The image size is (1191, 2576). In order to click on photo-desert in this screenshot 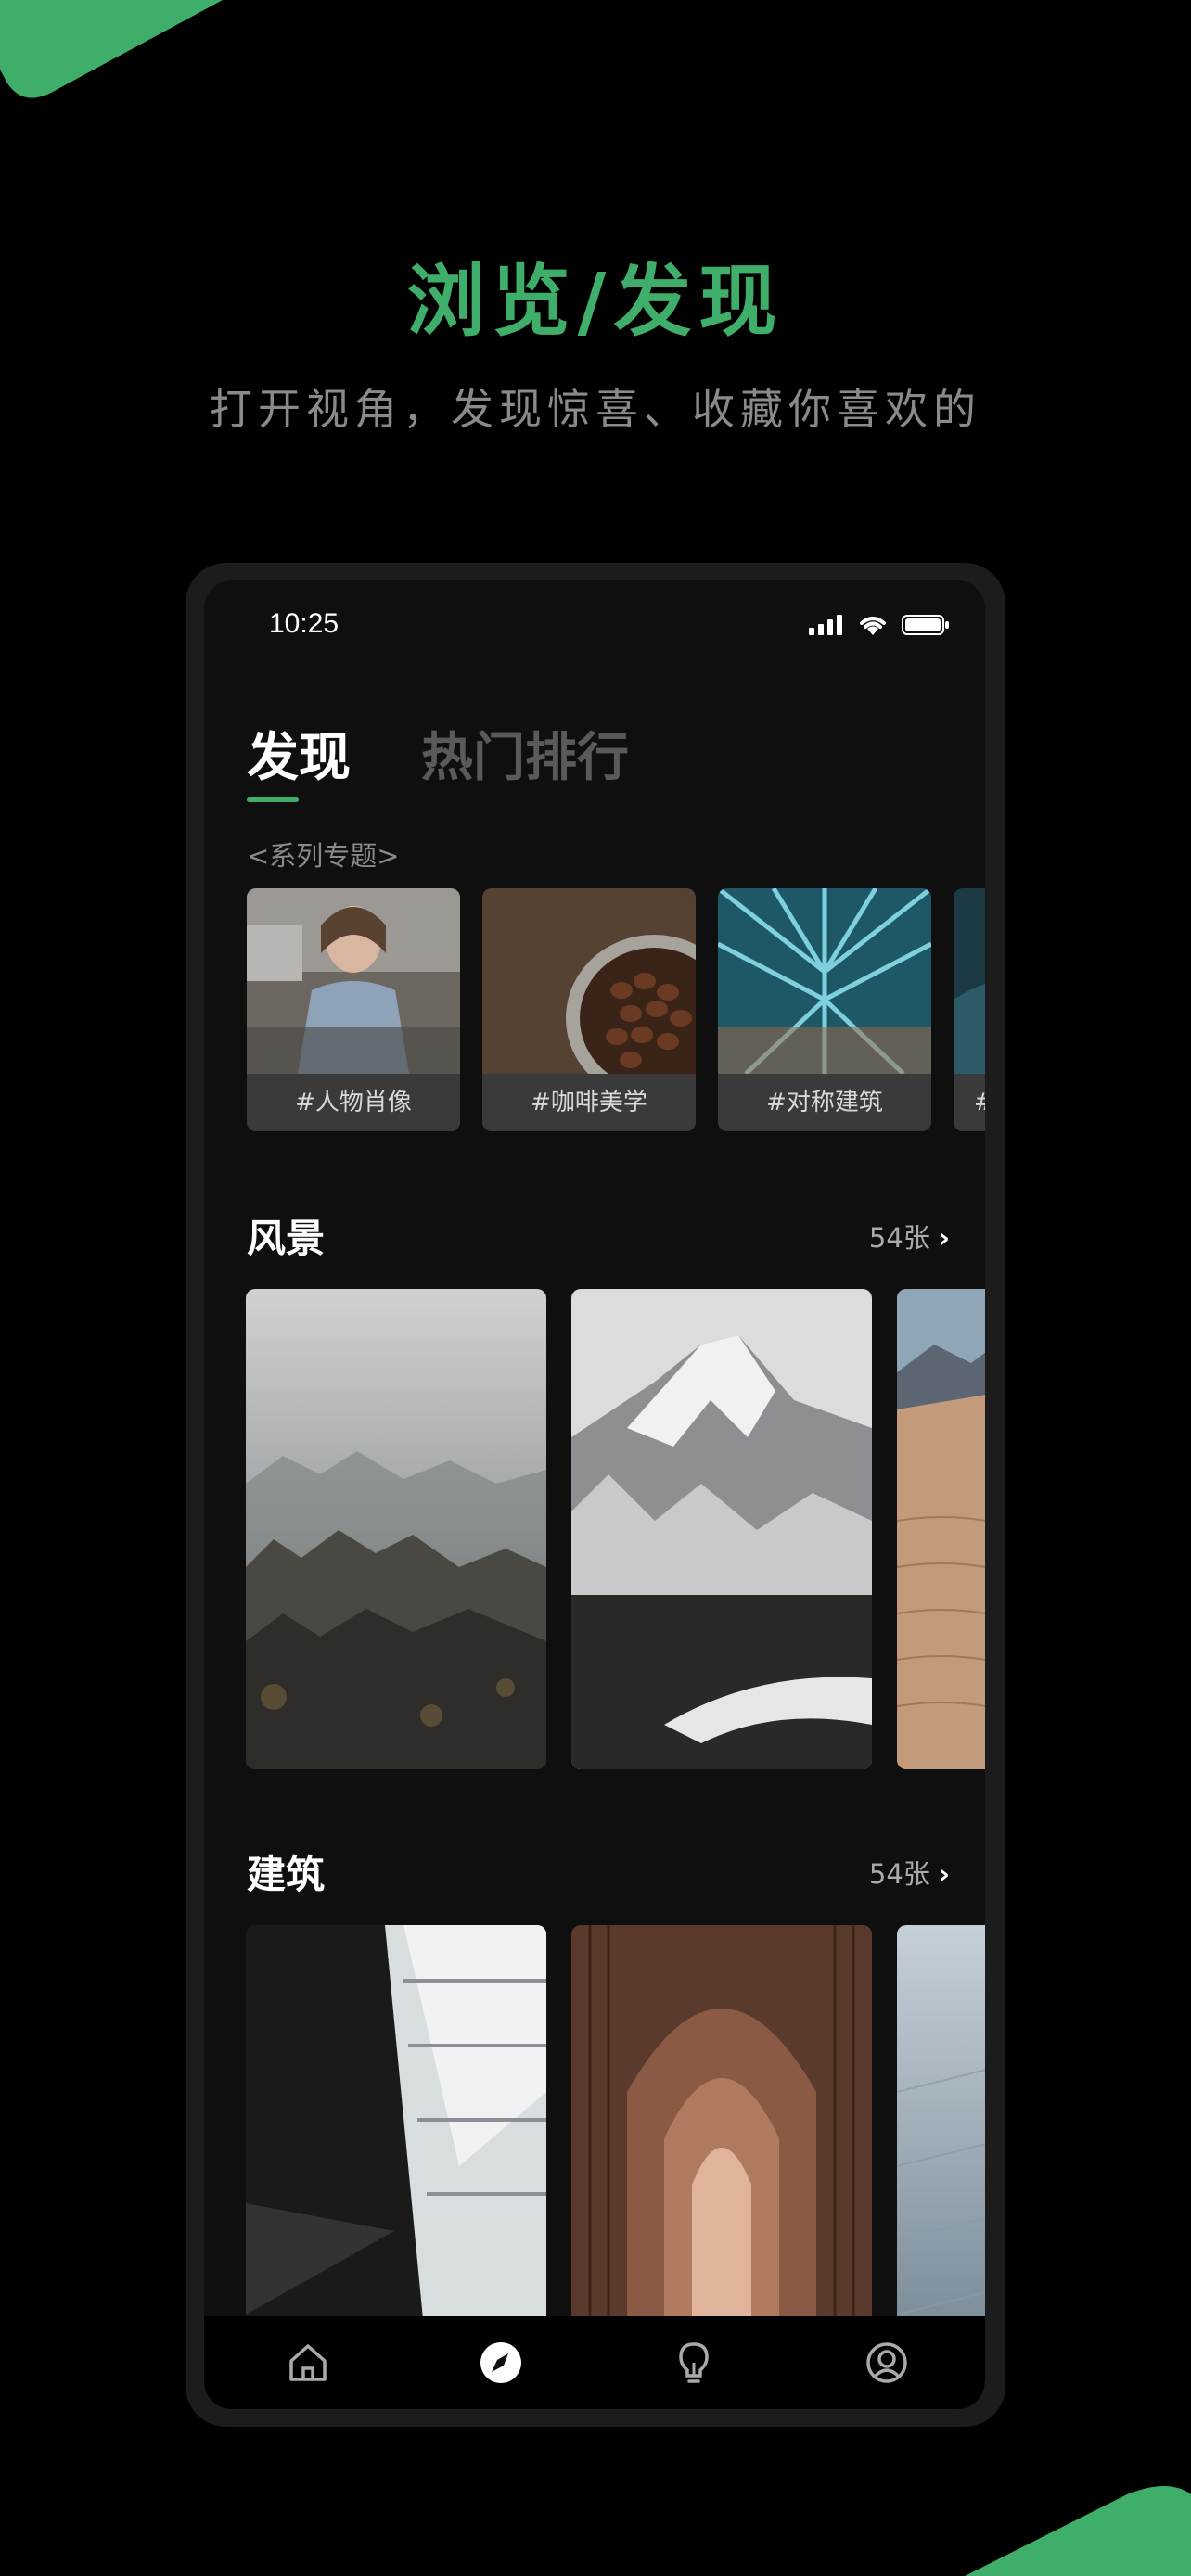, I will do `click(941, 1529)`.